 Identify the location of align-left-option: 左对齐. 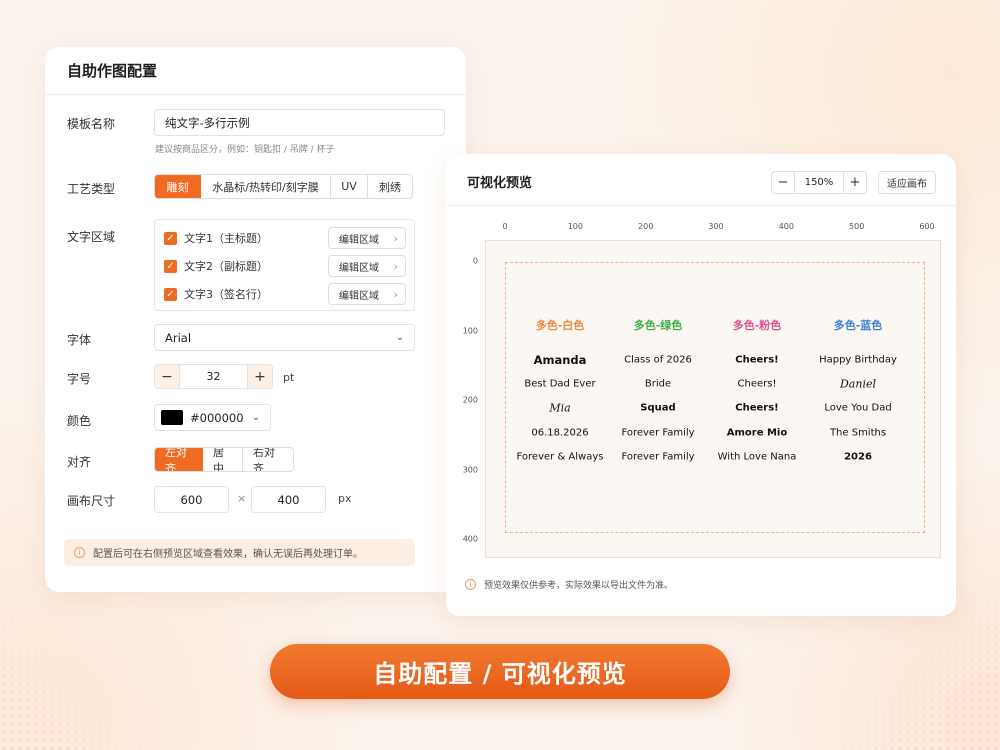
(179, 459).